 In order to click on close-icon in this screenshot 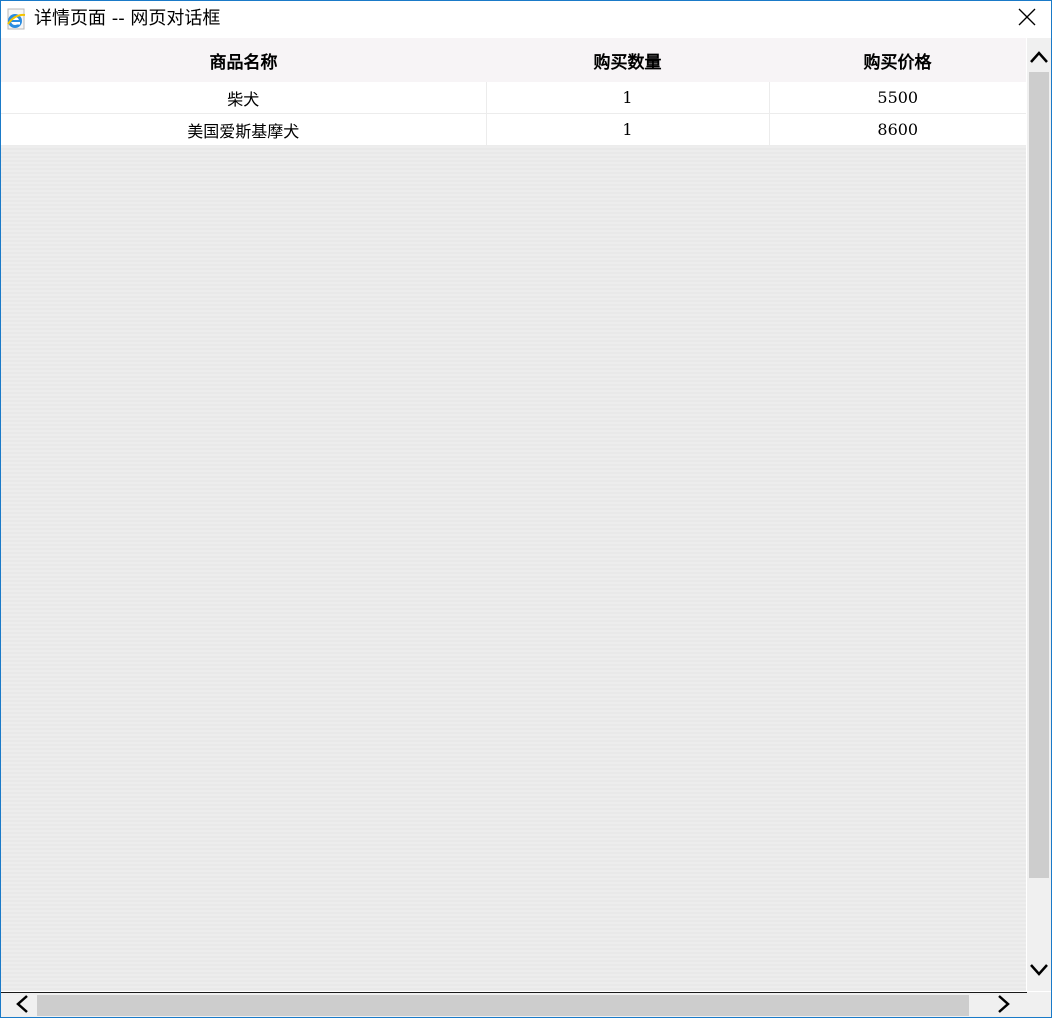, I will do `click(1027, 19)`.